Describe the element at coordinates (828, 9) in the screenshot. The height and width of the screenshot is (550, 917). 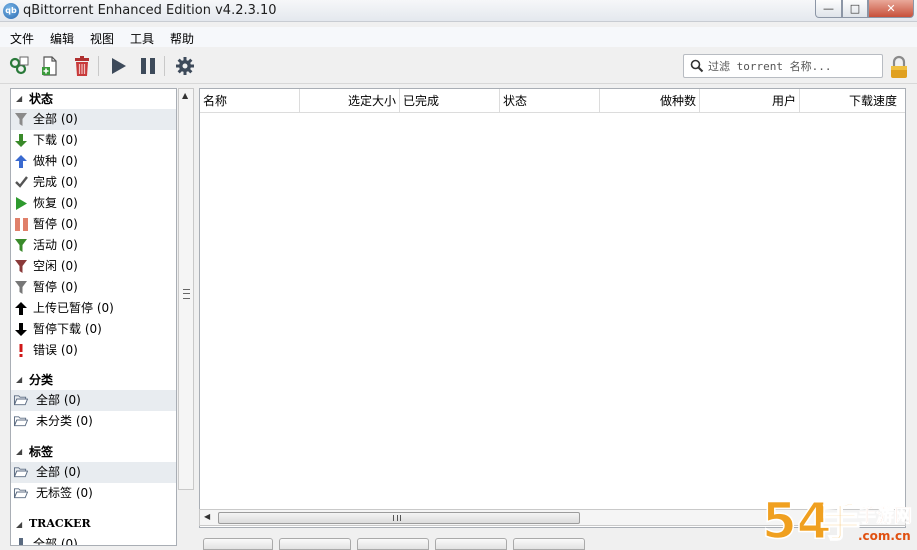
I see `minimize-button: —` at that location.